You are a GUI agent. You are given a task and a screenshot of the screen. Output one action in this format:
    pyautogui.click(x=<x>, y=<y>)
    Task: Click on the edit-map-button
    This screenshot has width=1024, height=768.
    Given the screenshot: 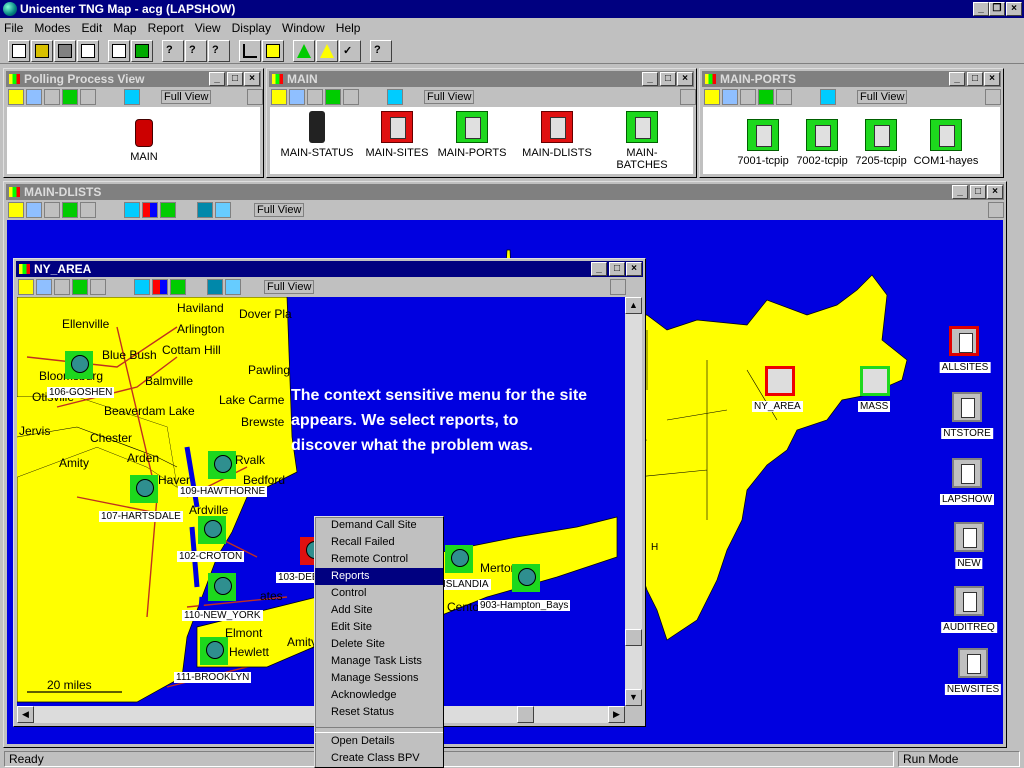 What is the action you would take?
    pyautogui.click(x=142, y=51)
    